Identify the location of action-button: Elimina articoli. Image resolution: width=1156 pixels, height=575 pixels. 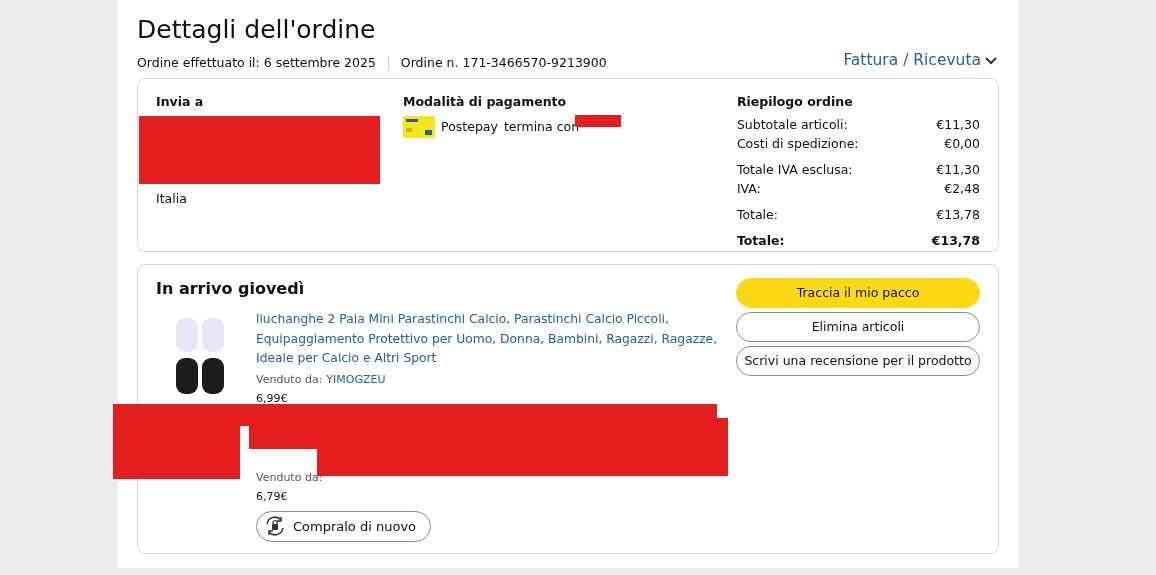
(858, 327).